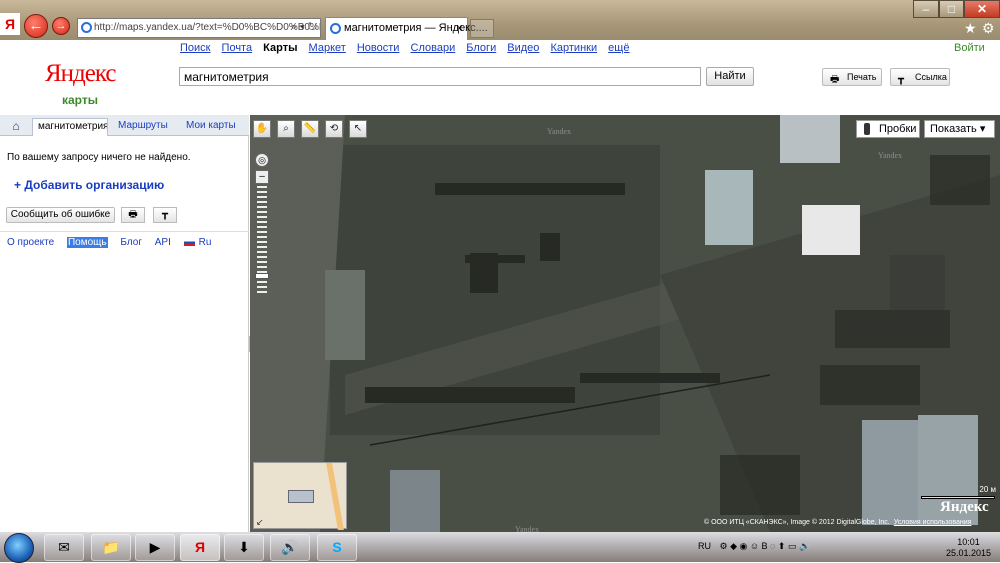 This screenshot has width=1000, height=563. I want to click on start-button, so click(19, 548).